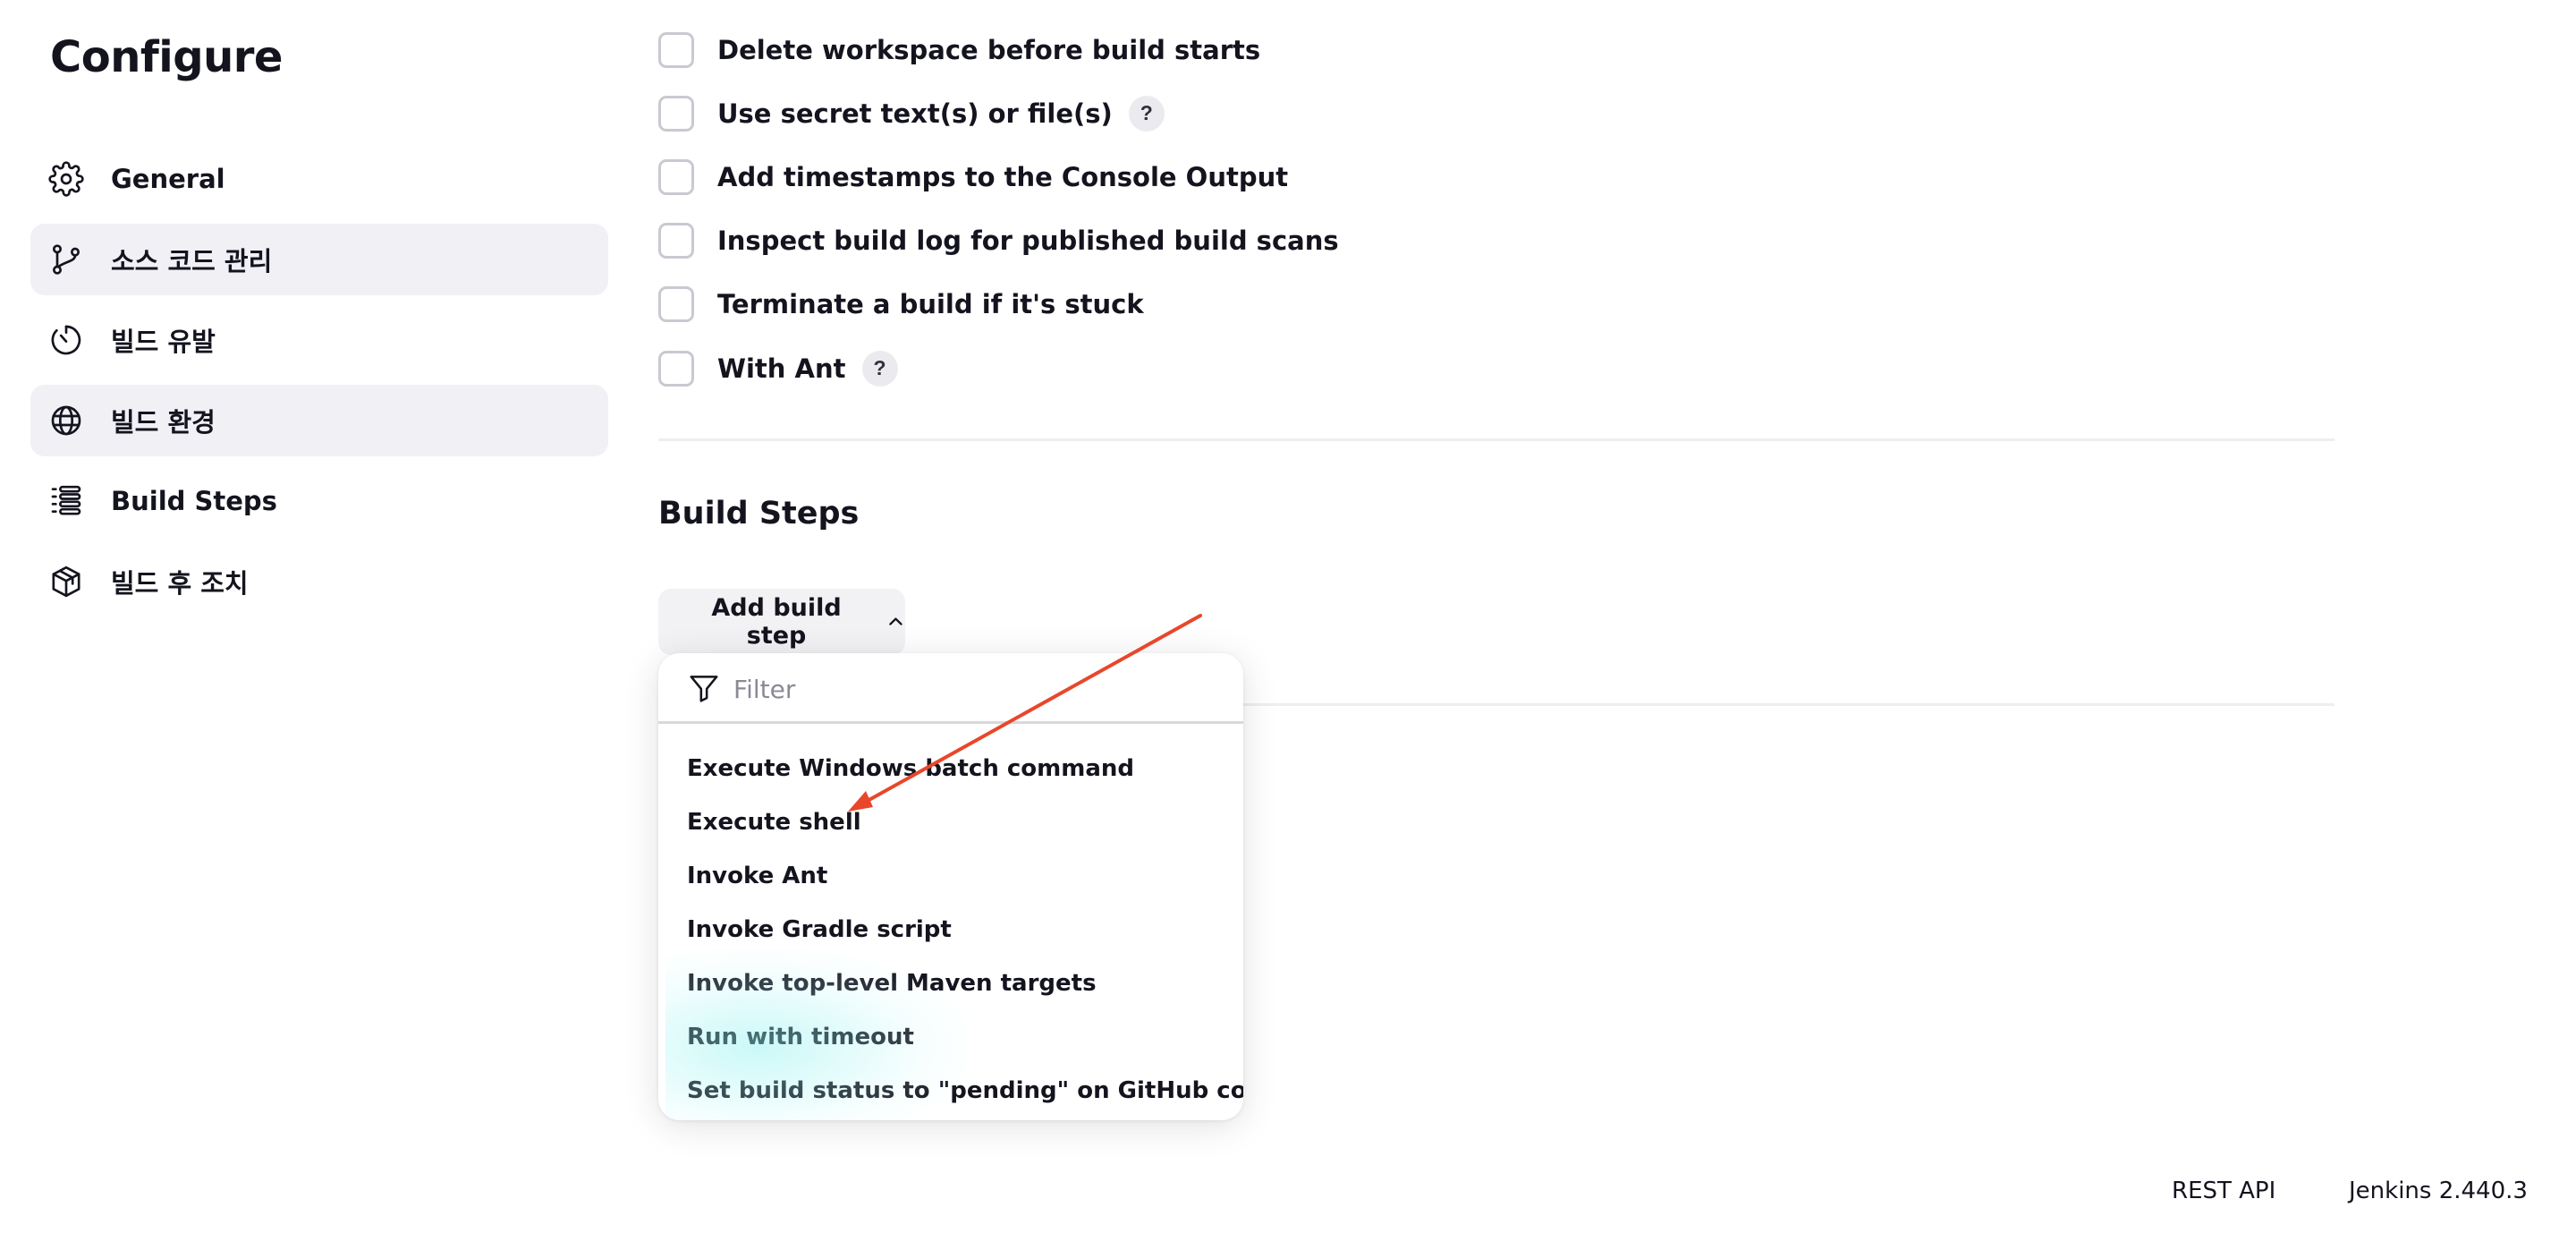 The width and height of the screenshot is (2576, 1233). Describe the element at coordinates (676, 176) in the screenshot. I see `checkbox-add-timestamps` at that location.